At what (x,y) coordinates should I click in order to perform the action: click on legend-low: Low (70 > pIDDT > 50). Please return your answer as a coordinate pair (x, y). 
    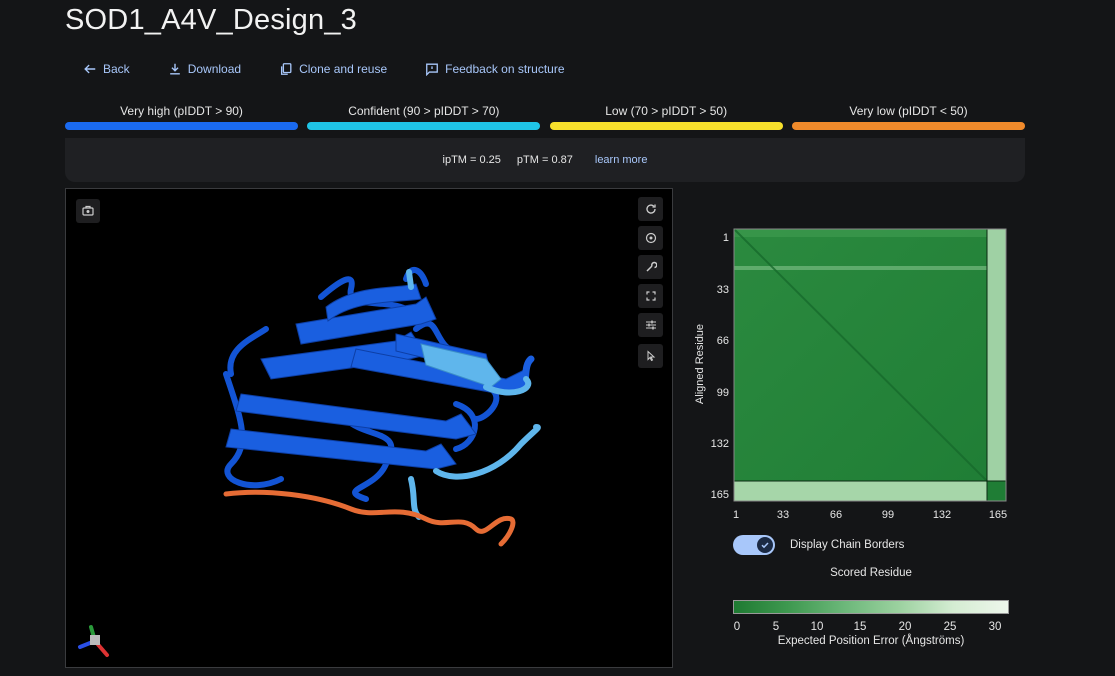
    Looking at the image, I should click on (666, 117).